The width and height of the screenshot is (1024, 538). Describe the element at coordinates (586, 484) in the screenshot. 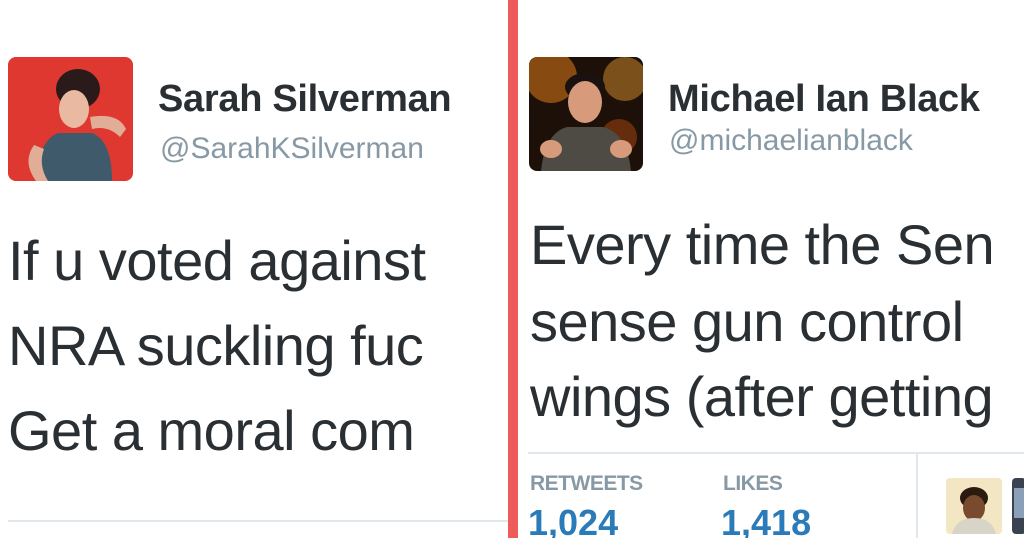

I see `retweets-label: RETWEETS` at that location.